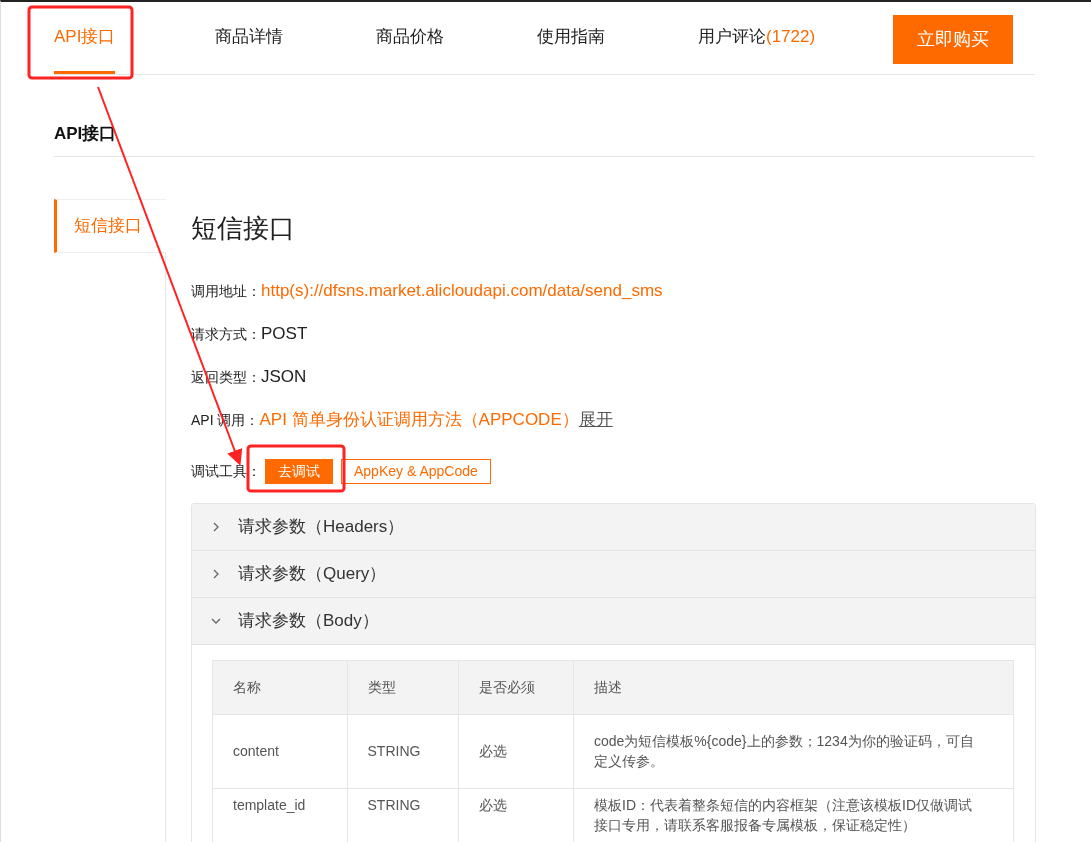 The image size is (1091, 842). Describe the element at coordinates (243, 228) in the screenshot. I see `api-title: 短信接口` at that location.